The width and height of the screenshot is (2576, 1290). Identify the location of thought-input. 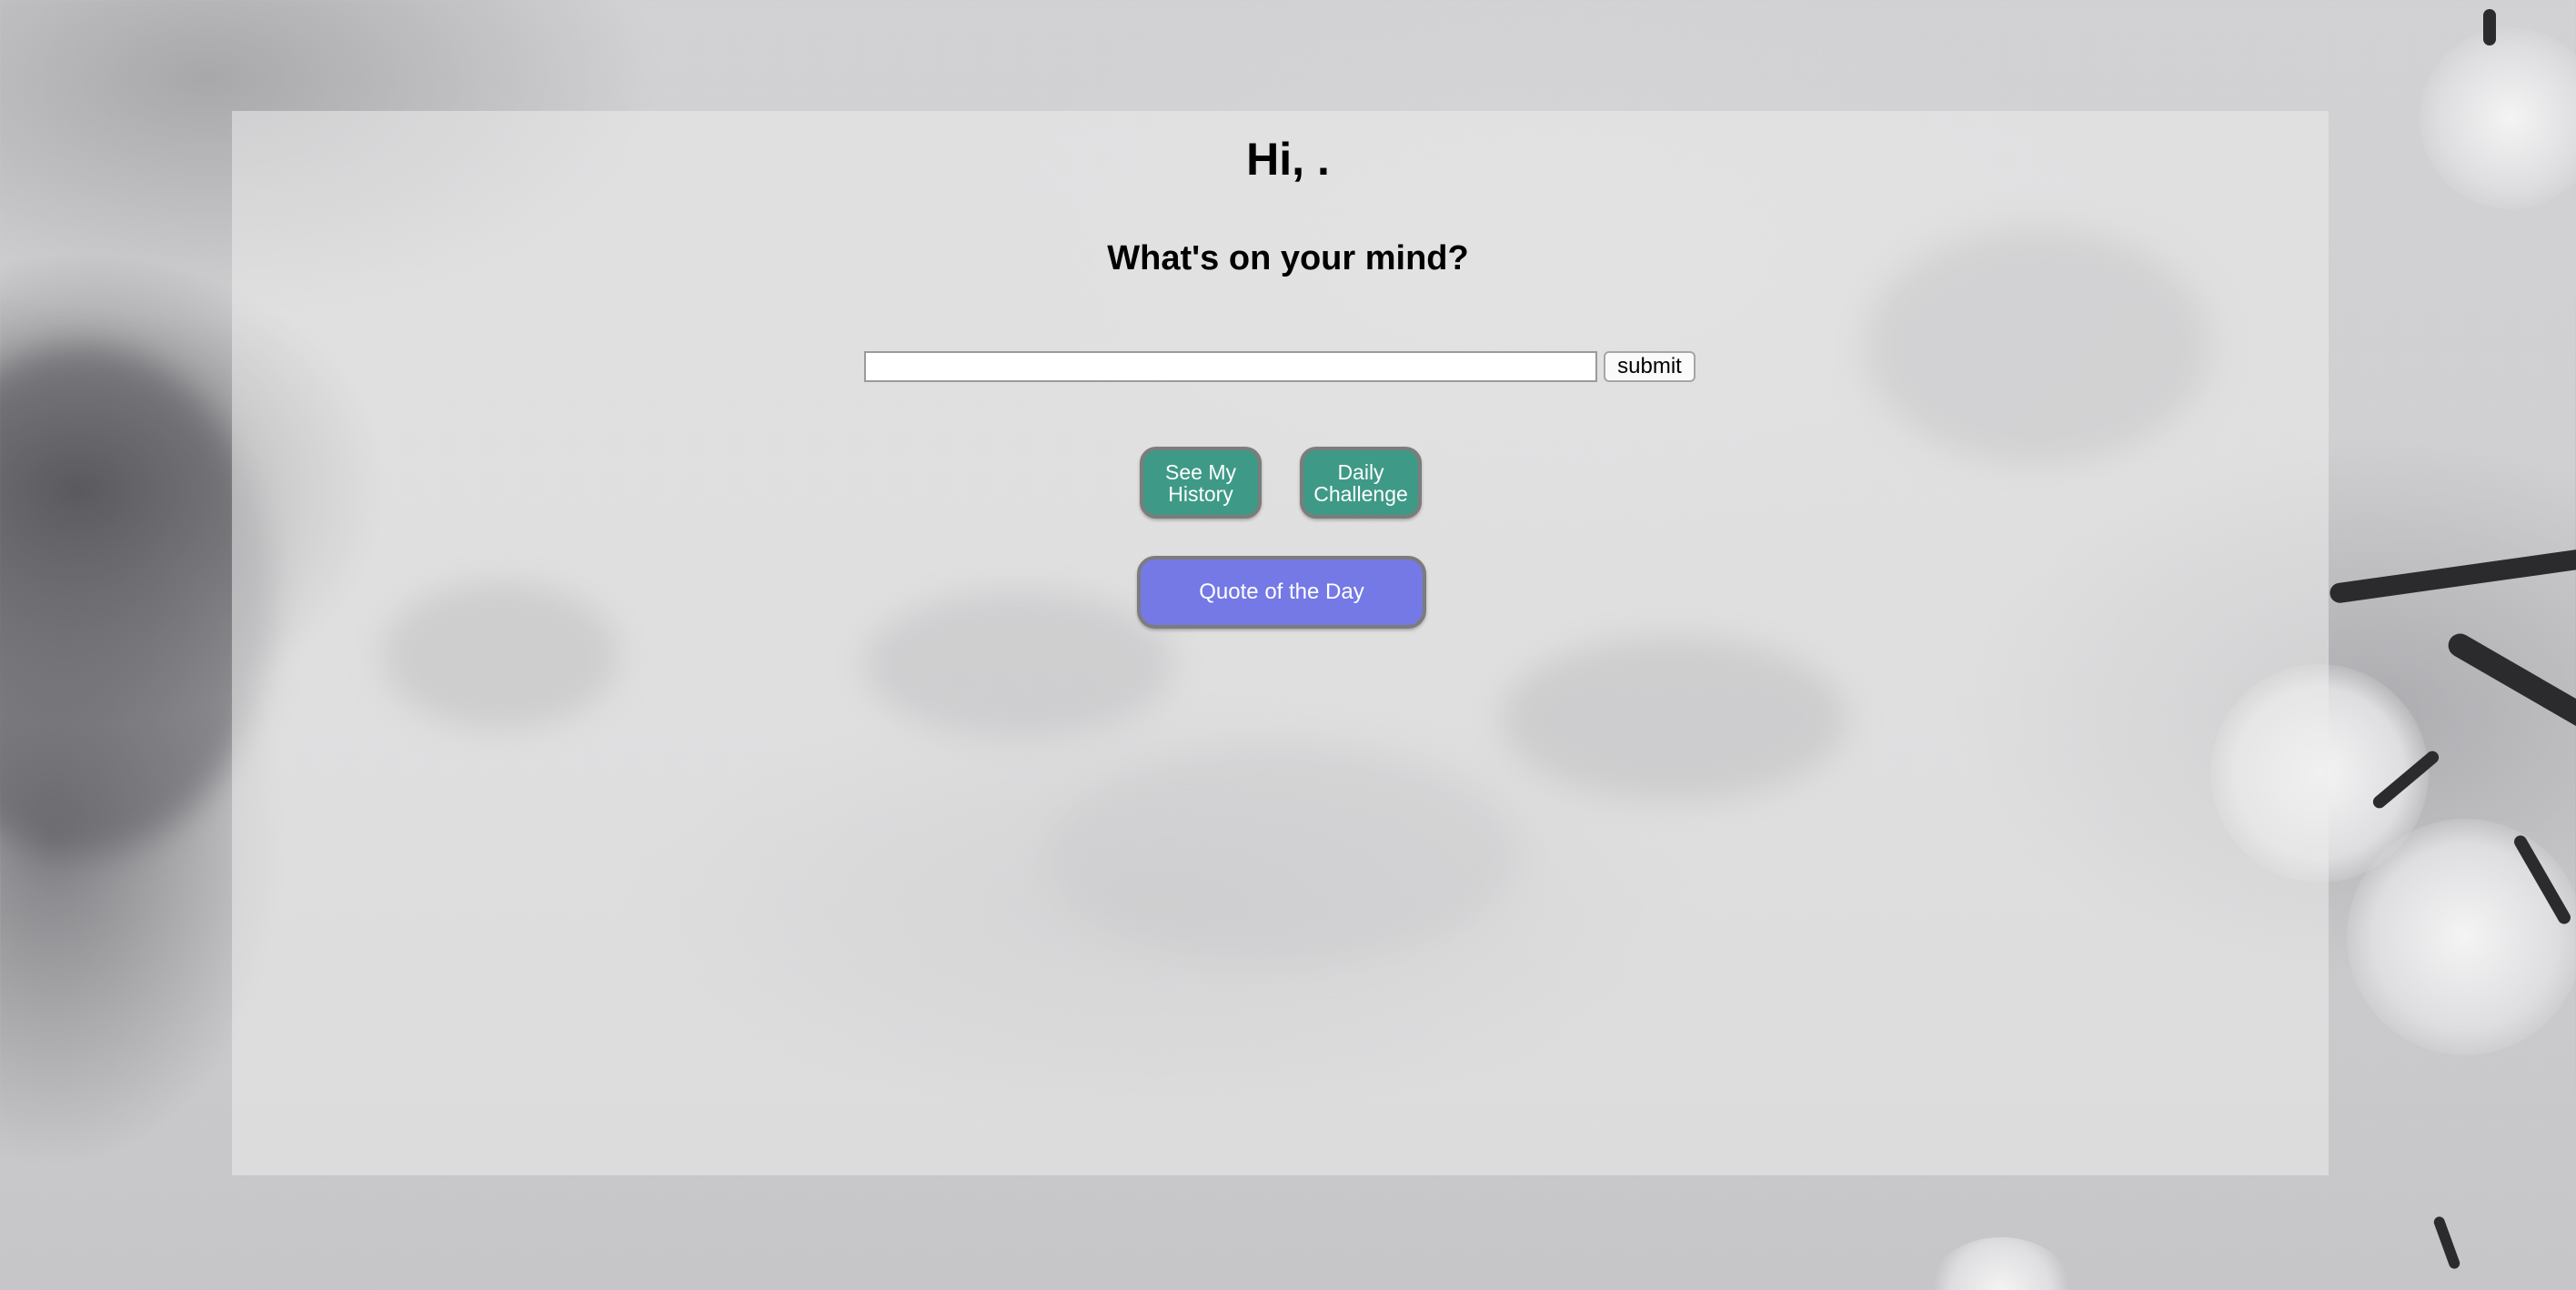
(1230, 366).